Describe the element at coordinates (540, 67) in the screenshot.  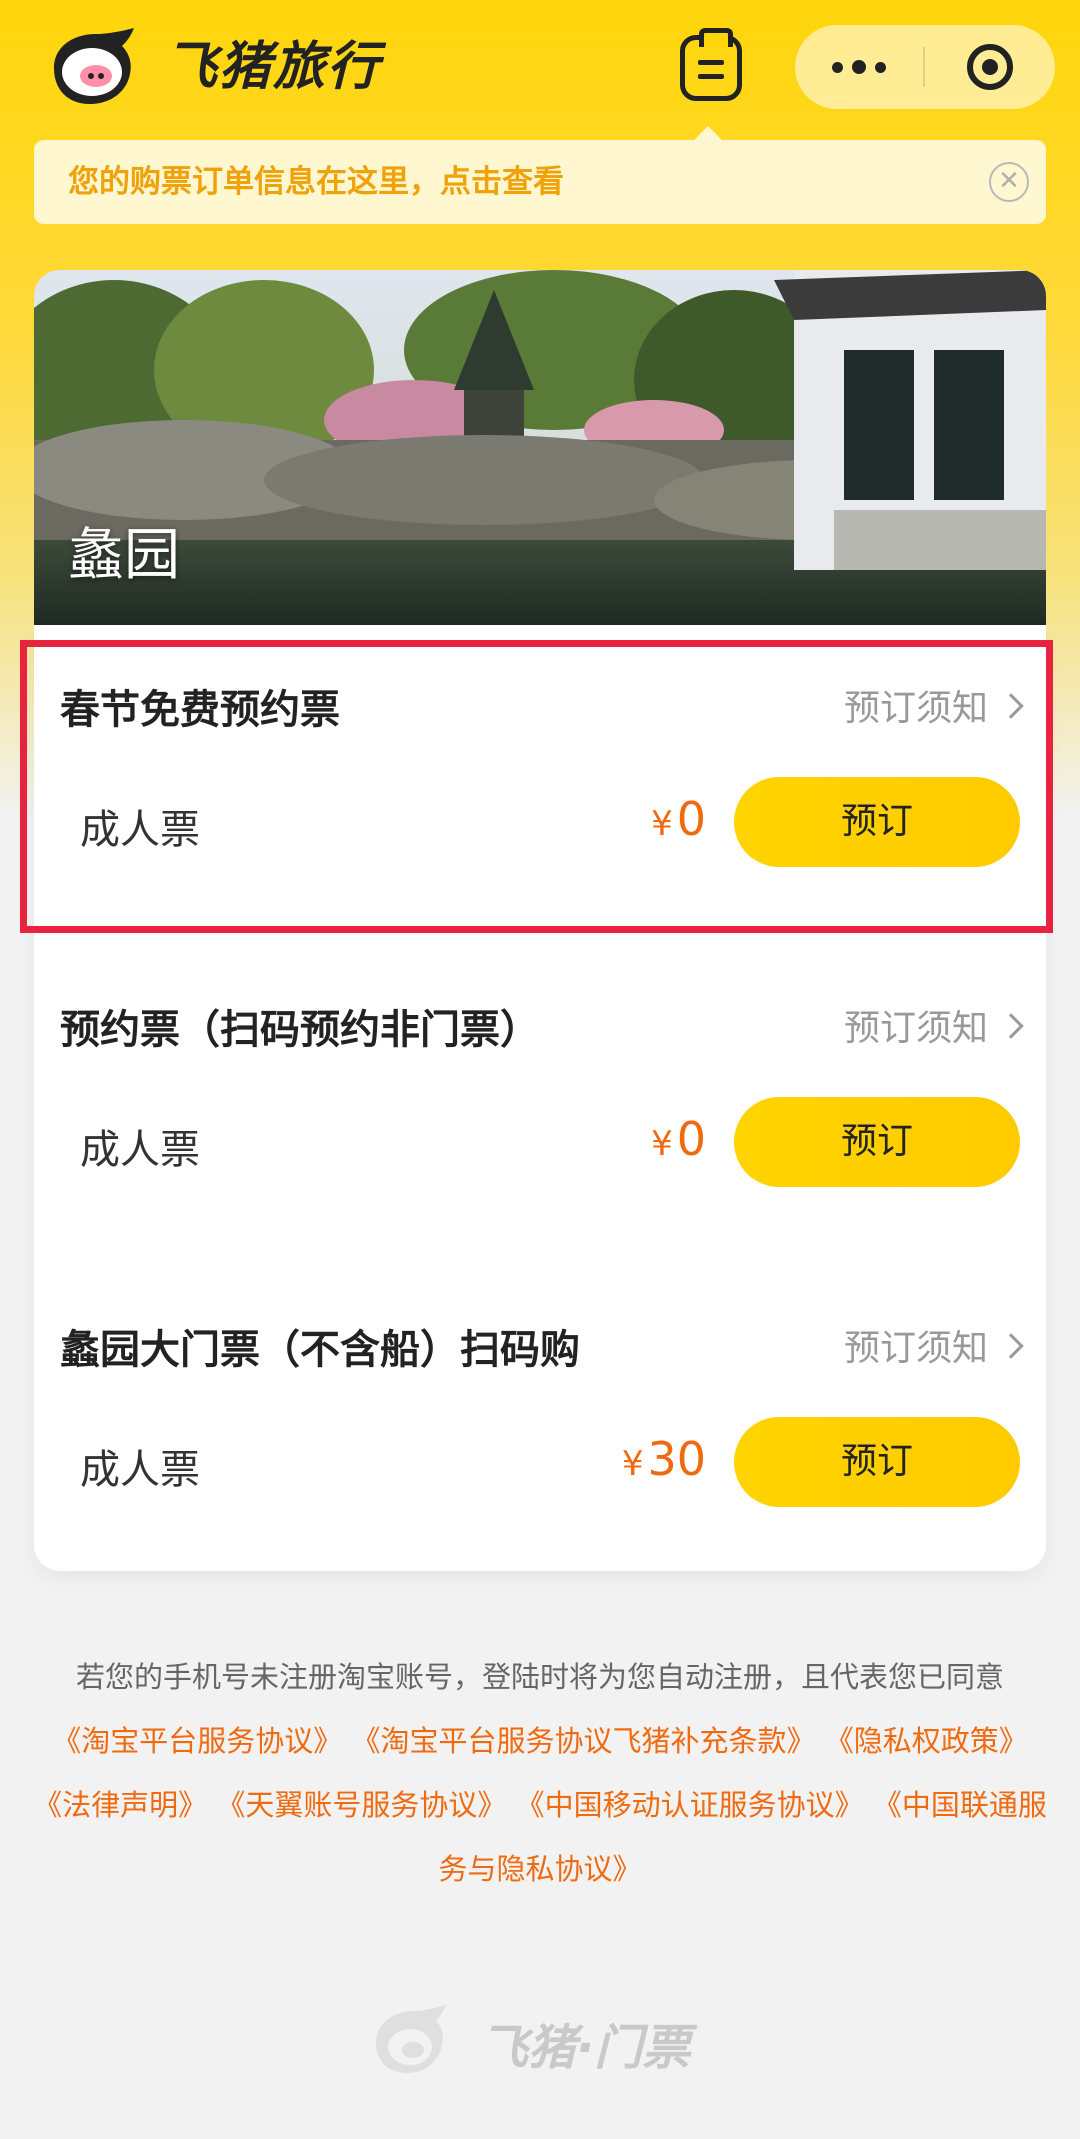
I see `header: 飞猪旅行` at that location.